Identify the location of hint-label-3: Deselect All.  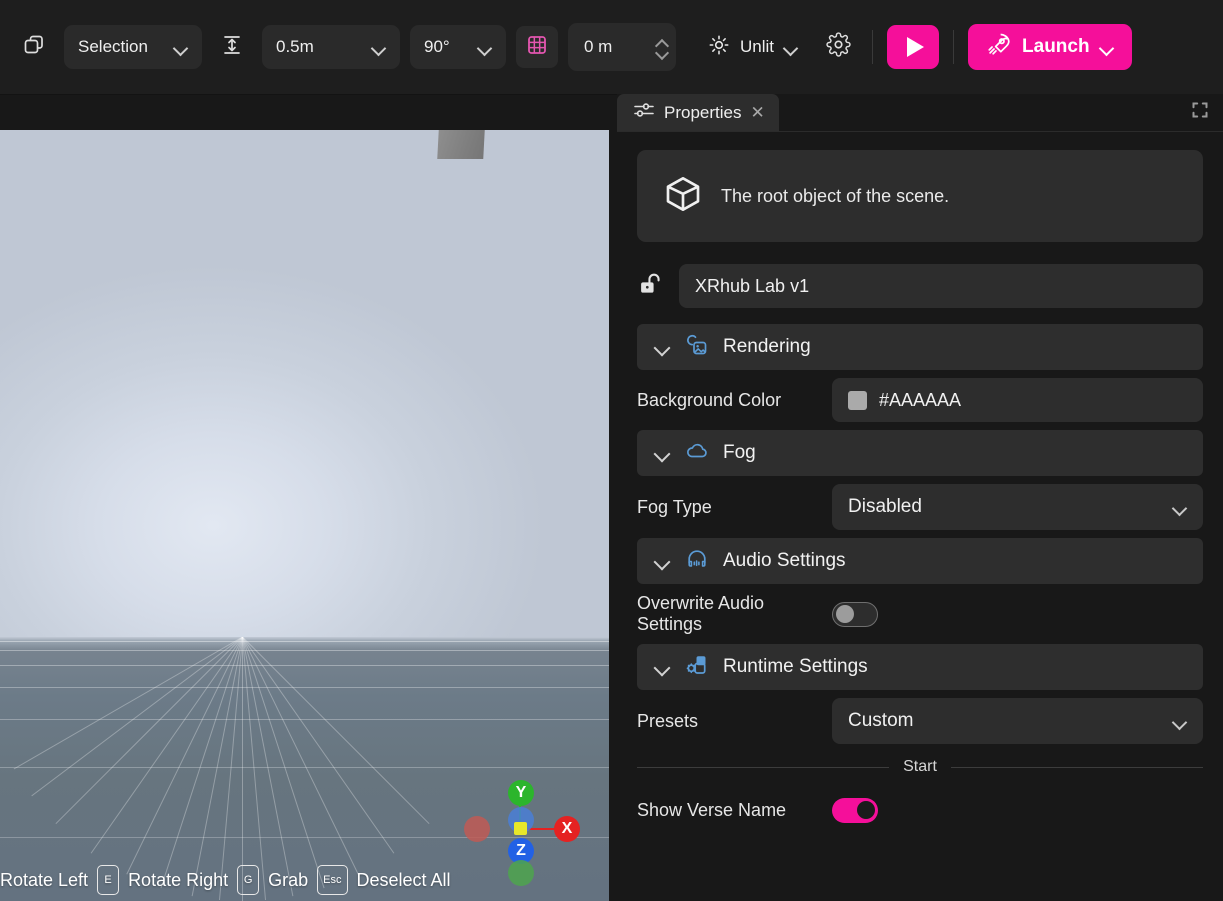
(403, 879).